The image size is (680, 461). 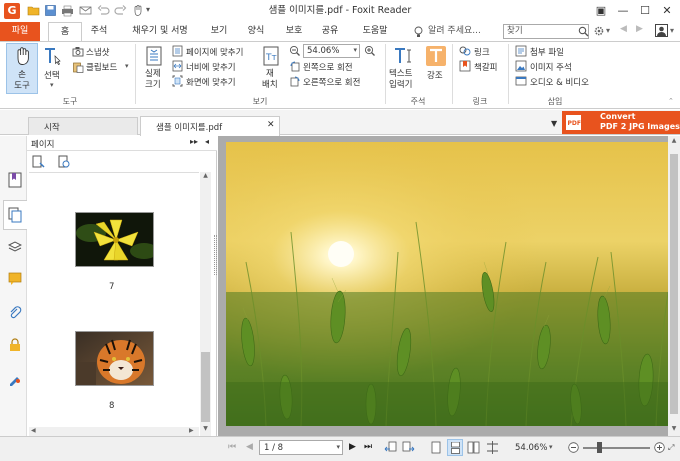 What do you see at coordinates (211, 67) in the screenshot?
I see `fit-width-button: 너비에 맞추기` at bounding box center [211, 67].